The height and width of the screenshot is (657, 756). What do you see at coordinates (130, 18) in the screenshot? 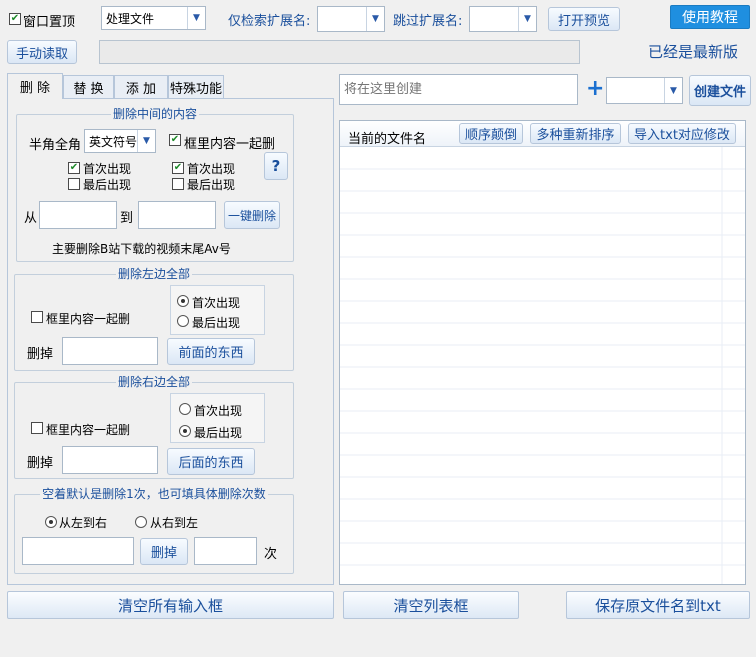
I see `mode-select-value: 处理文件` at bounding box center [130, 18].